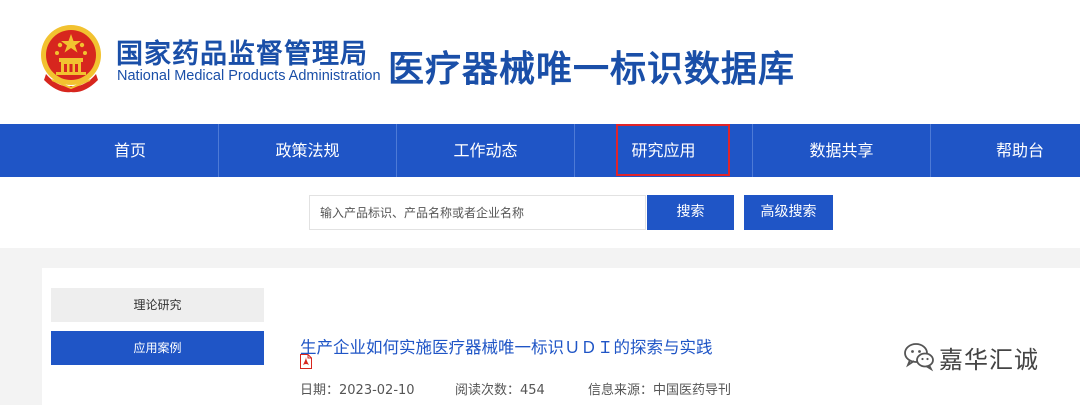  I want to click on search-input, so click(477, 212).